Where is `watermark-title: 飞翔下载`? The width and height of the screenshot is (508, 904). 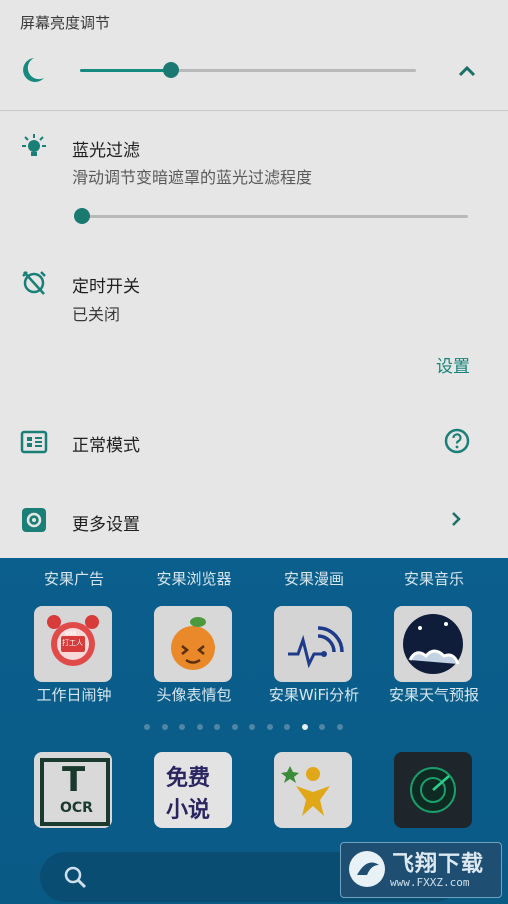
watermark-title: 飞翔下载 is located at coordinates (438, 864).